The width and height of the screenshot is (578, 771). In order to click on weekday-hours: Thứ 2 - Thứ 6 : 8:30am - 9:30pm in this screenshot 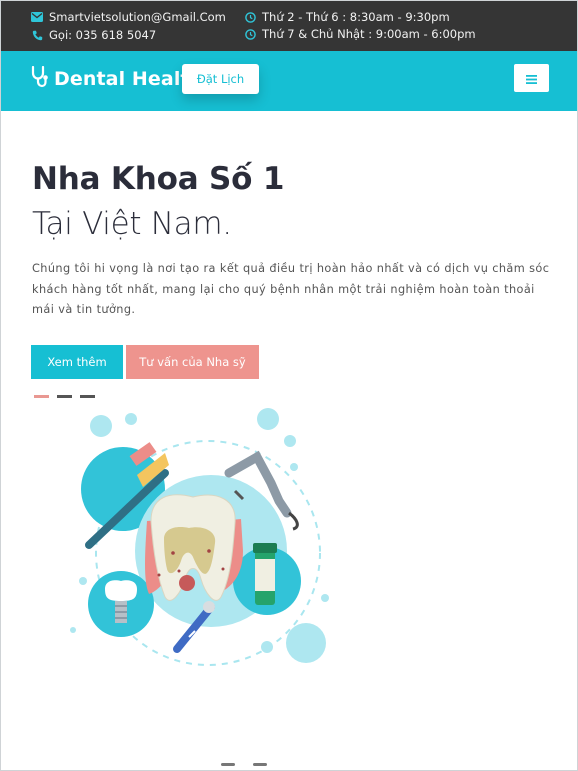, I will do `click(347, 17)`.